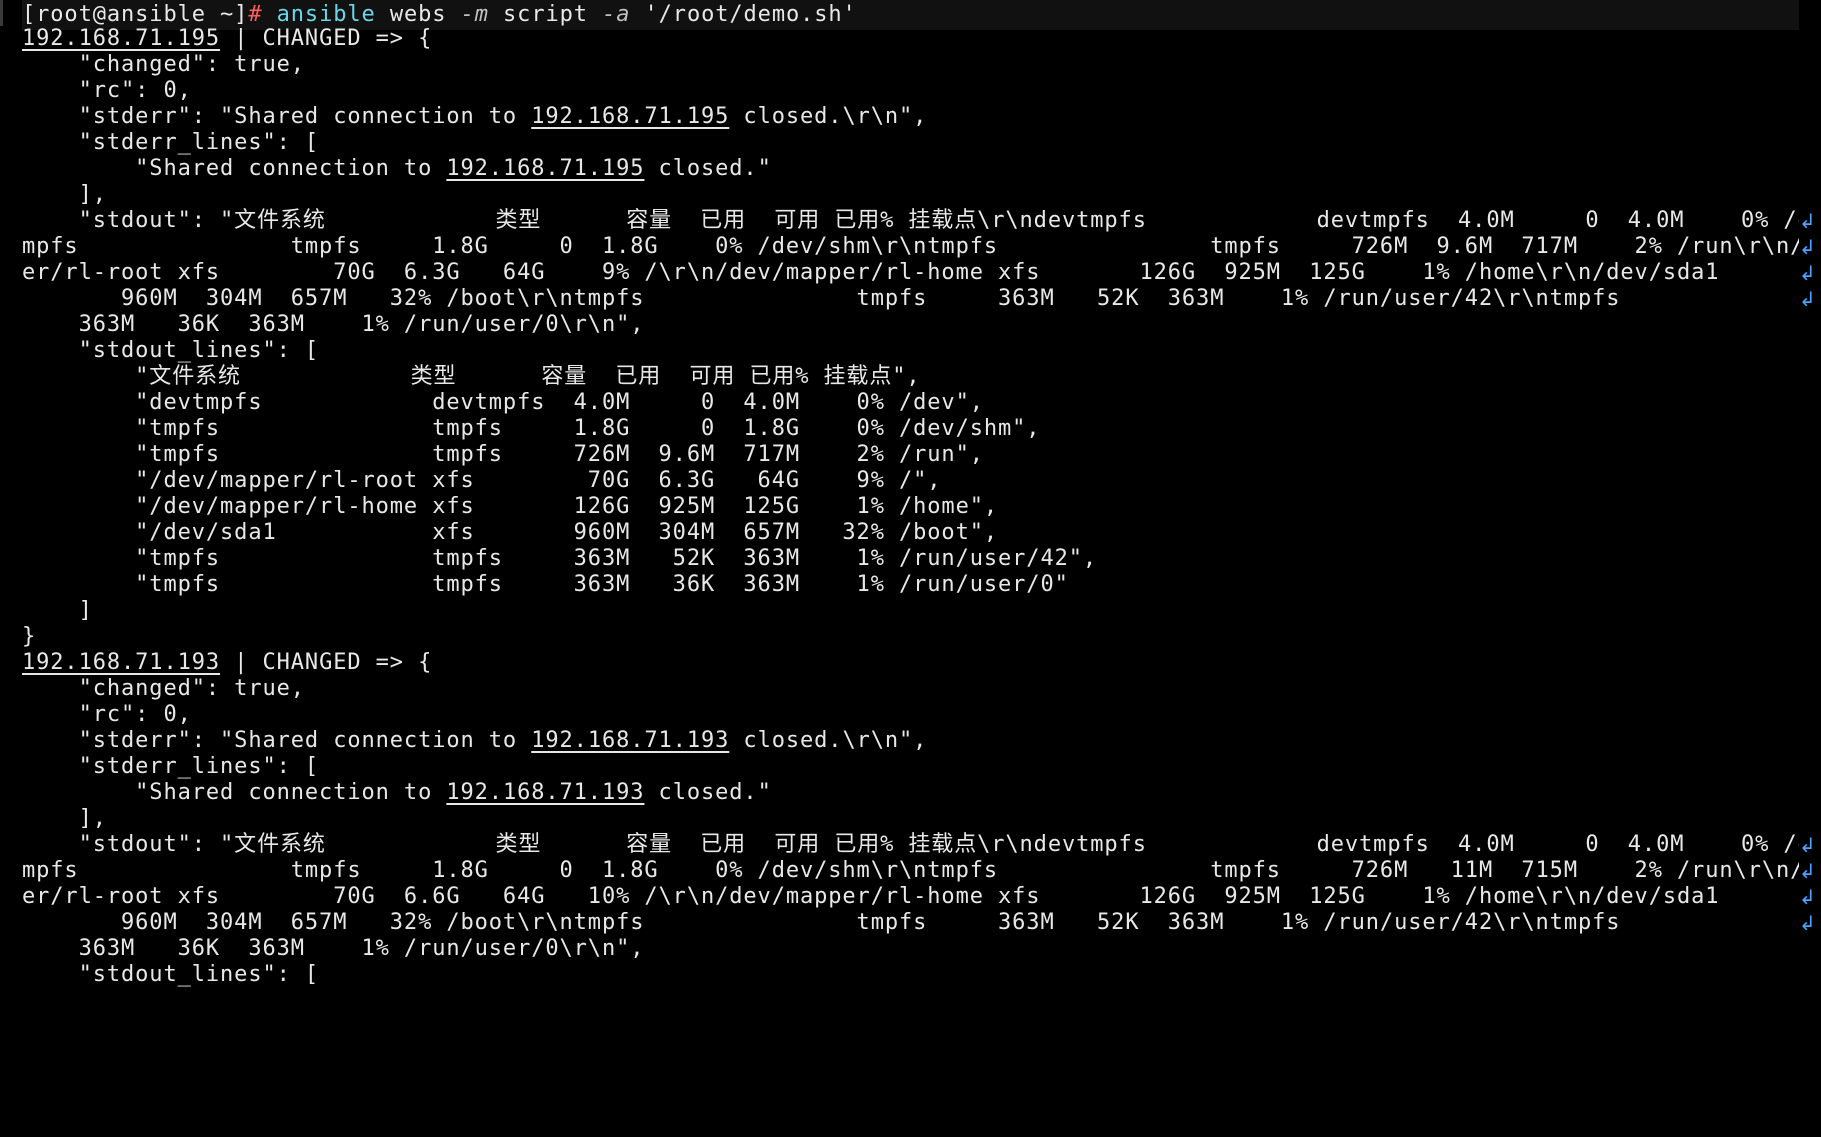 The width and height of the screenshot is (1821, 1137). What do you see at coordinates (630, 740) in the screenshot?
I see `stderr-ip-link: 192.168.71.193` at bounding box center [630, 740].